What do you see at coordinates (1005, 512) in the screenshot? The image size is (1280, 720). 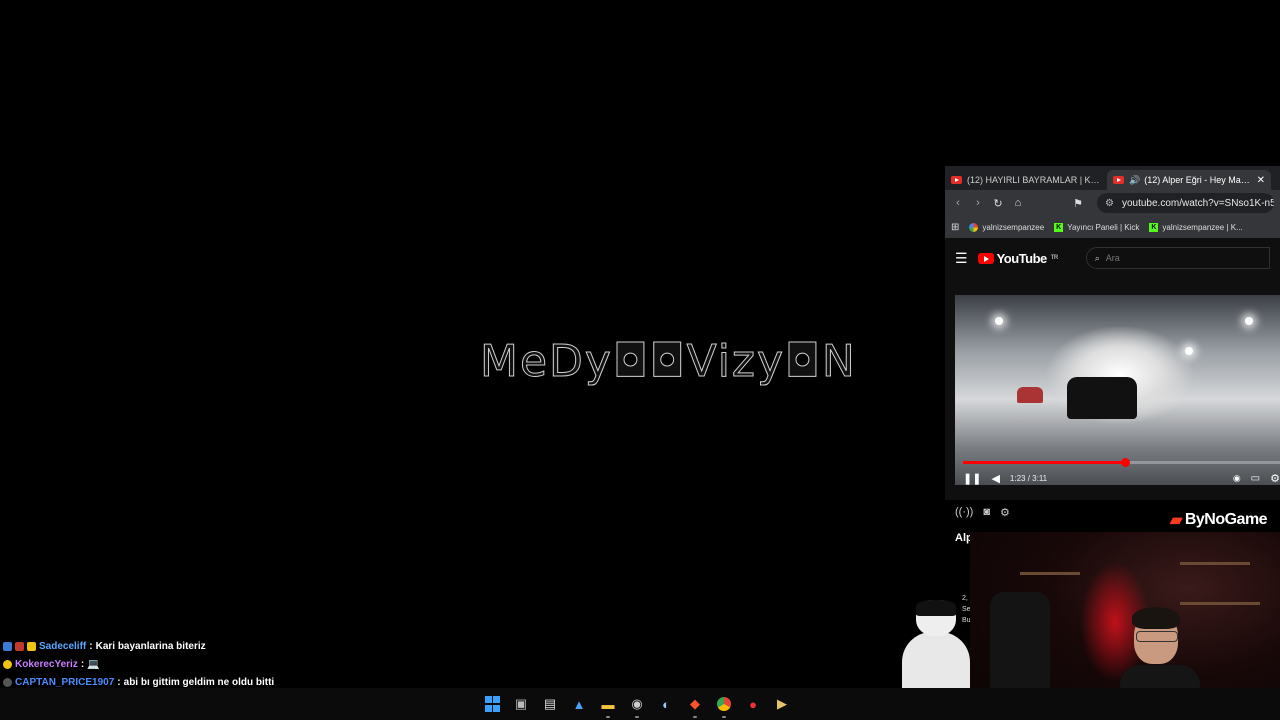 I see `gear-icon: ⚙` at bounding box center [1005, 512].